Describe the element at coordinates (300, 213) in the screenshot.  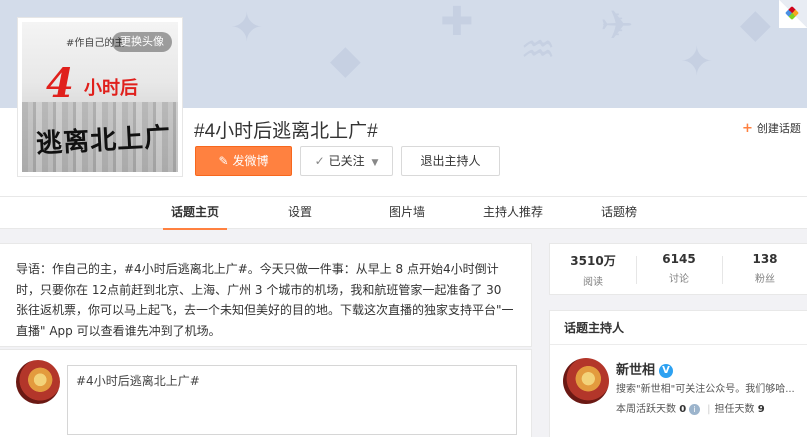
I see `tab-settings: 设置` at that location.